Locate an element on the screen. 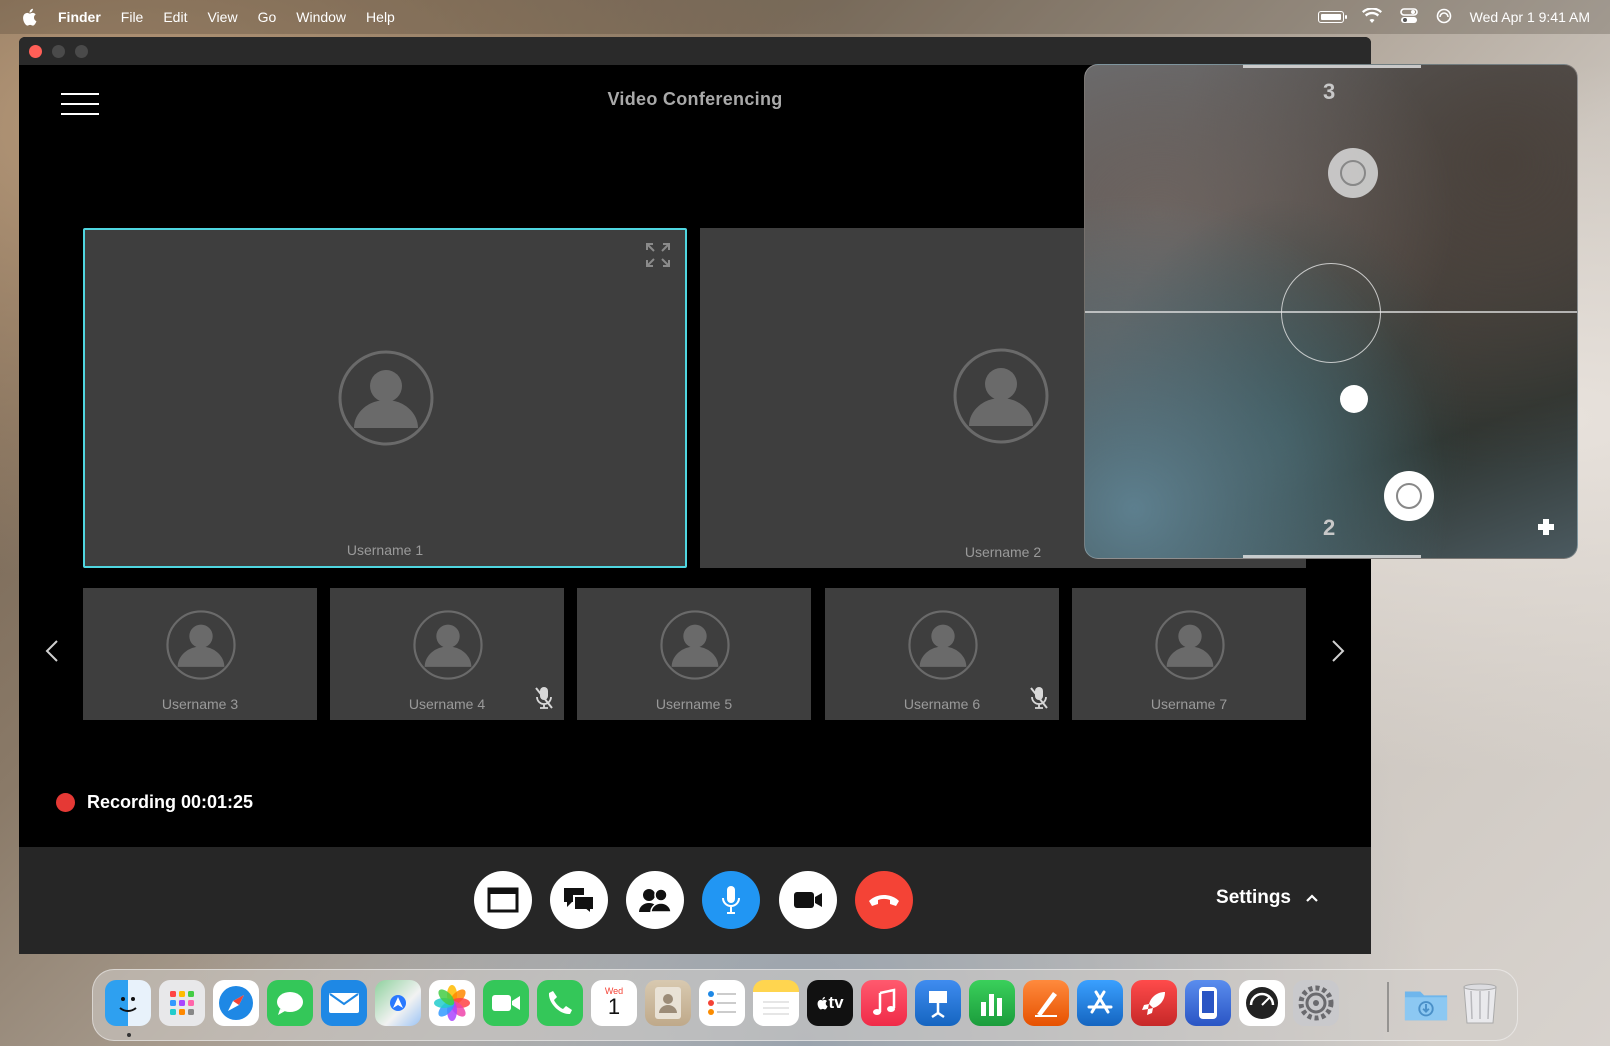  collapse-icon is located at coordinates (1546, 527).